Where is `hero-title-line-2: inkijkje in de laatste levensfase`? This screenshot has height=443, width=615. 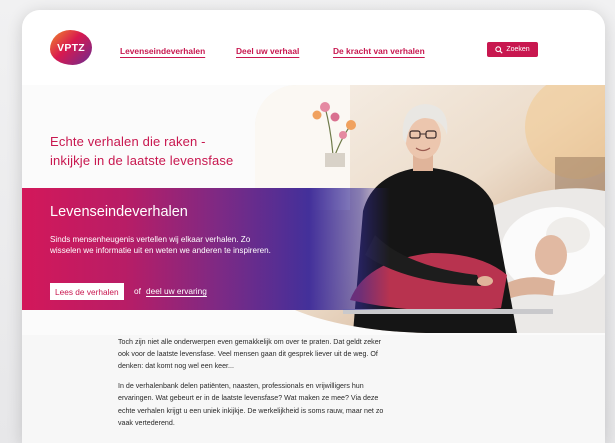
hero-title-line-2: inkijkje in de laatste levensfase is located at coordinates (142, 160).